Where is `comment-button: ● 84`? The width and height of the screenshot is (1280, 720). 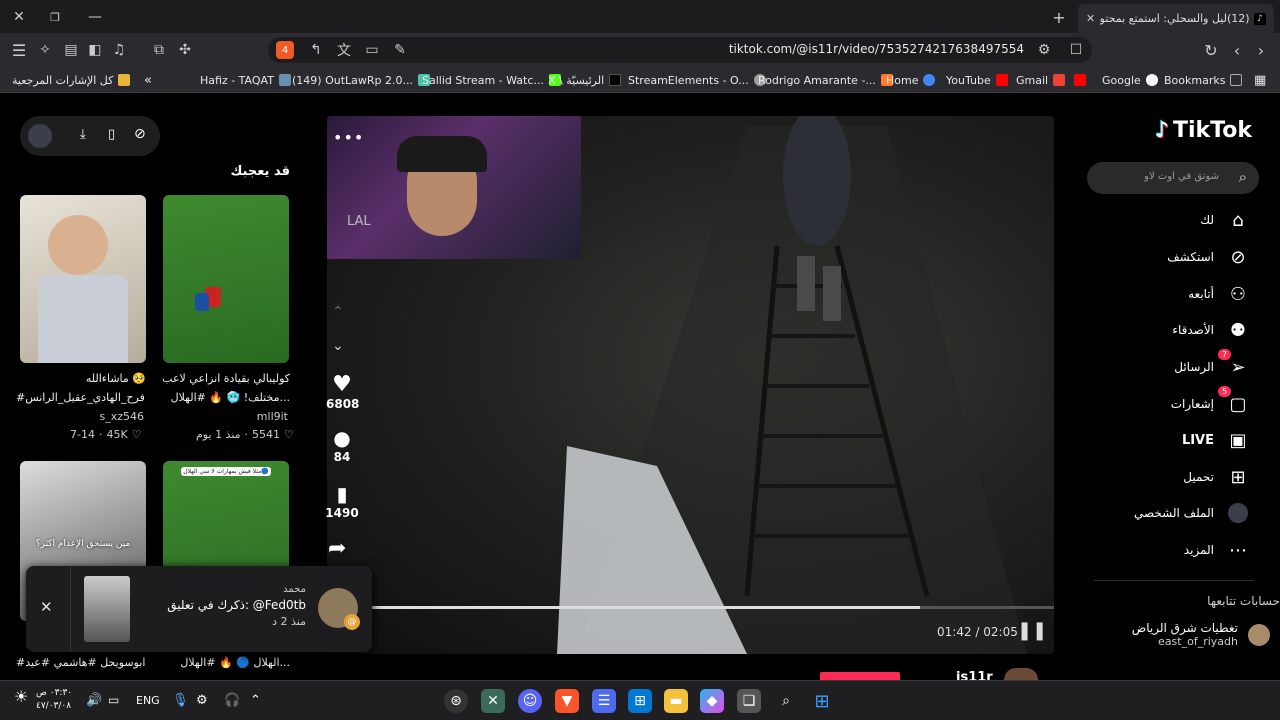
comment-button: ● 84 is located at coordinates (342, 445).